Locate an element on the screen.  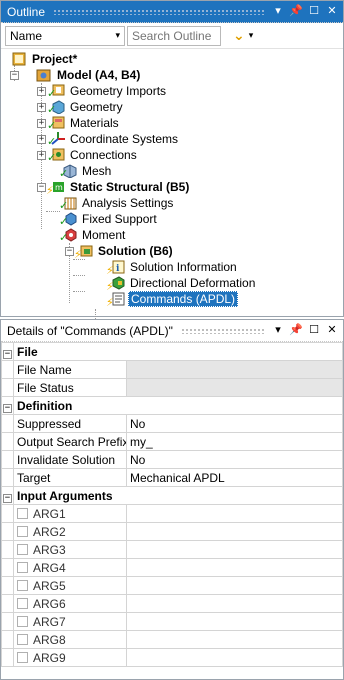
arg-label: ARG7 is located at coordinates (49, 621).